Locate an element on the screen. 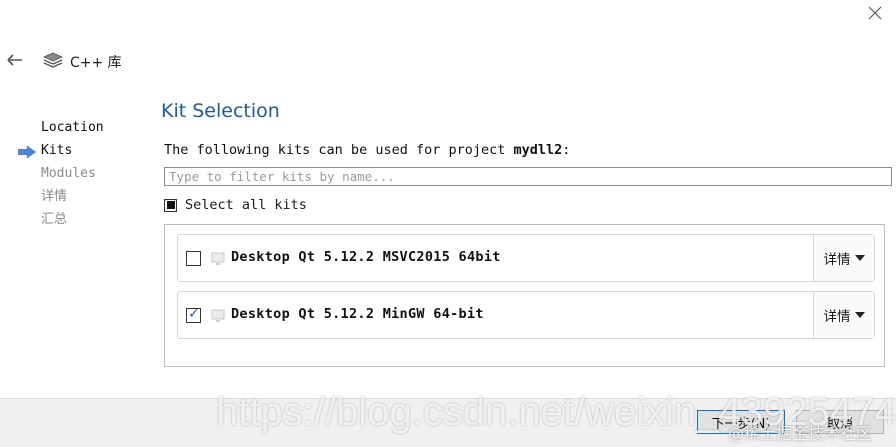 The height and width of the screenshot is (447, 896). project-name: mydll2 is located at coordinates (538, 150).